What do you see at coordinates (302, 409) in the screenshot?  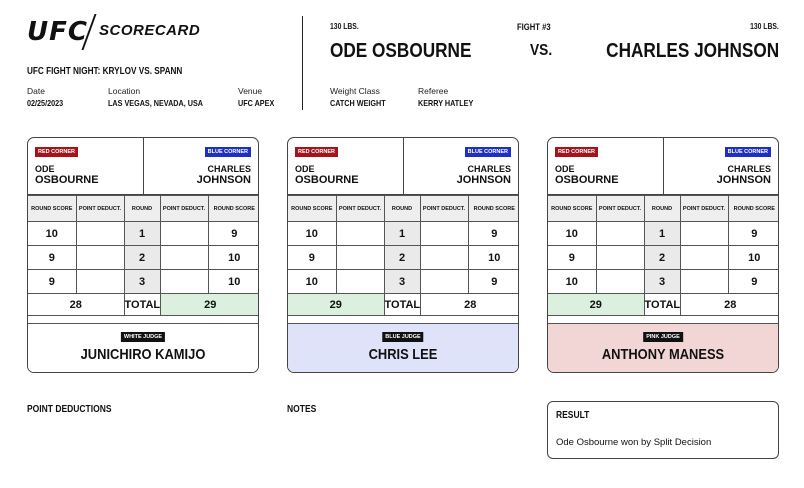 I see `notes-heading: NOTES` at bounding box center [302, 409].